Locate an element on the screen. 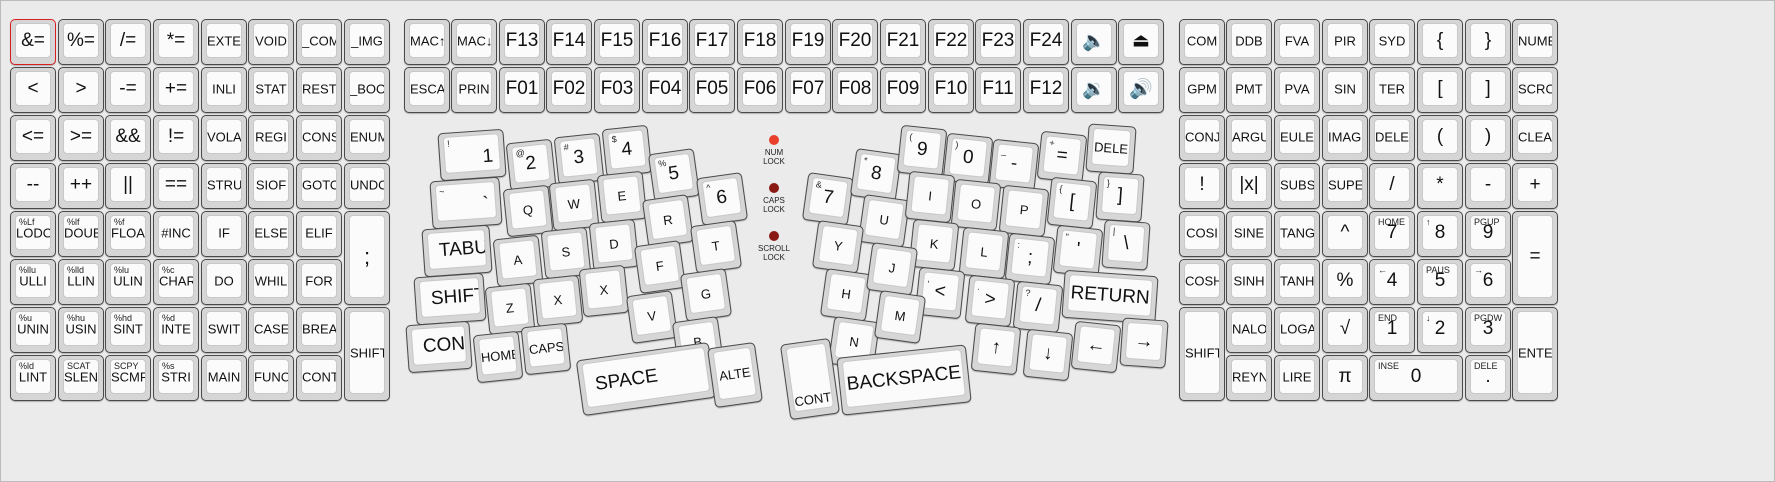 This screenshot has height=482, width=1775. key-symbol: ++ is located at coordinates (81, 186).